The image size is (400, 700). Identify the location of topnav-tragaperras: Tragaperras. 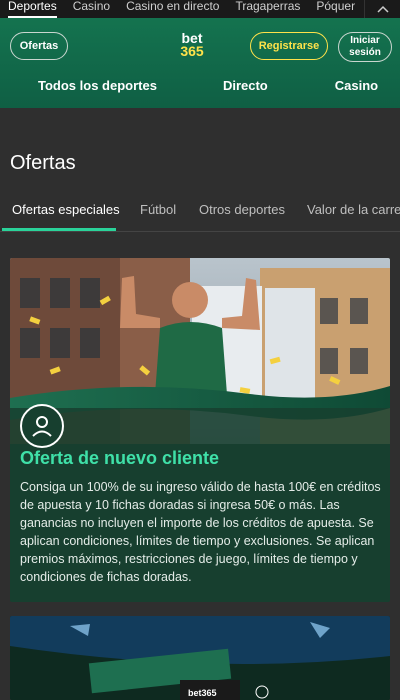
(267, 6).